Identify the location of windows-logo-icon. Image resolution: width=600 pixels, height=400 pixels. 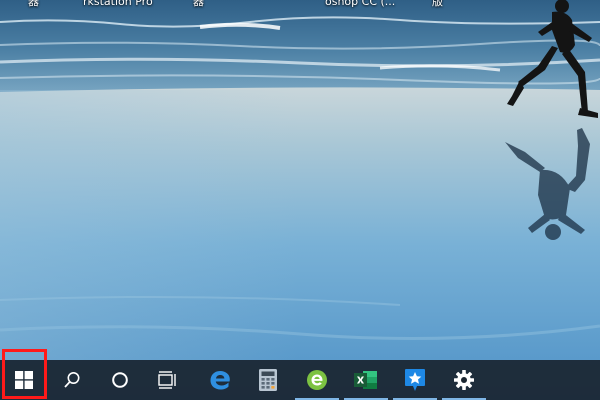
(24, 380).